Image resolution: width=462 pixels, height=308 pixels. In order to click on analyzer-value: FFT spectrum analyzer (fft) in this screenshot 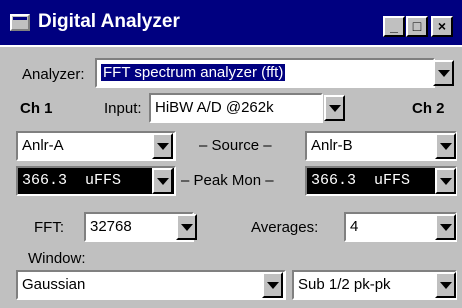, I will do `click(193, 72)`.